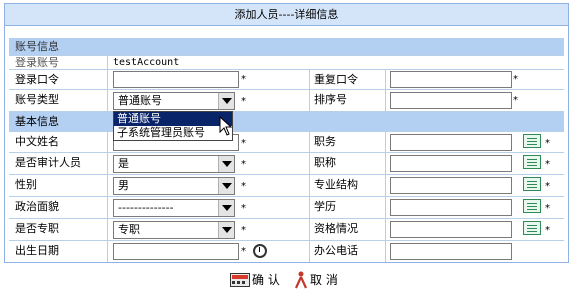 The image size is (572, 307). What do you see at coordinates (176, 251) in the screenshot?
I see `birth-date-input` at bounding box center [176, 251].